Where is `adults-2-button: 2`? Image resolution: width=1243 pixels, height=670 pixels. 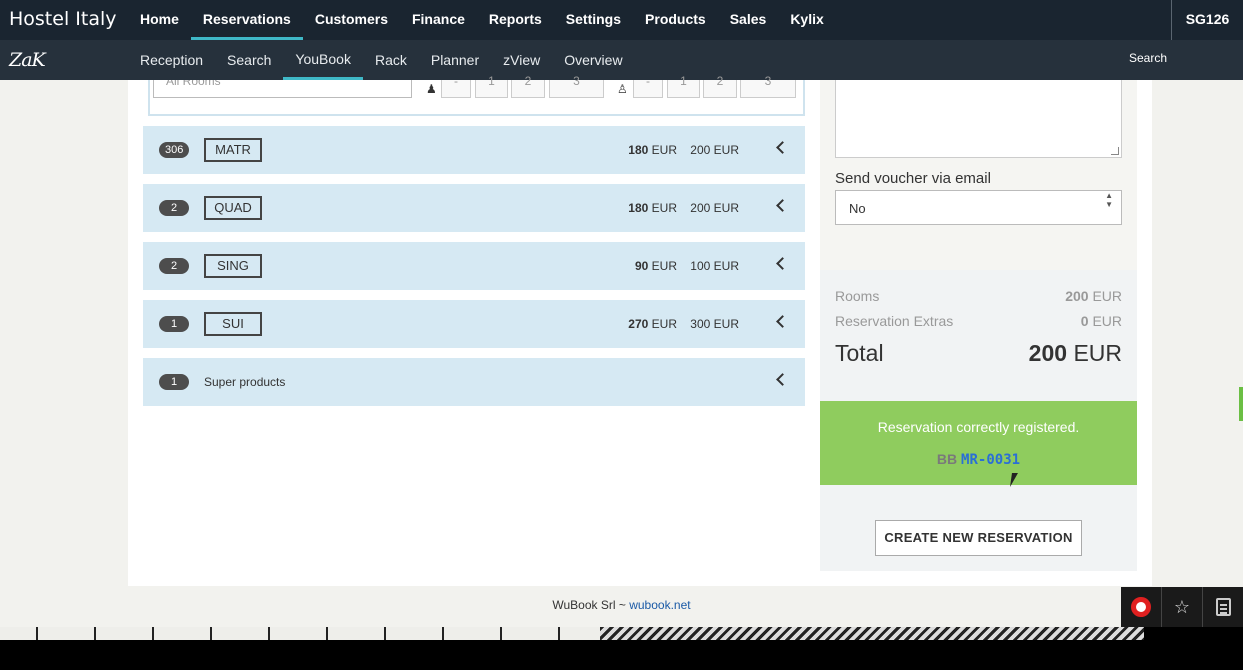
adults-2-button: 2 is located at coordinates (528, 86).